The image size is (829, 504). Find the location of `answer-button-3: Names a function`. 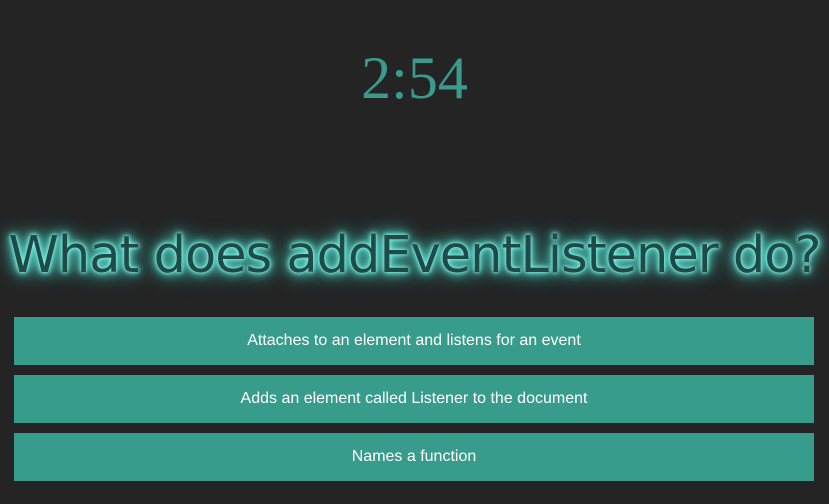

answer-button-3: Names a function is located at coordinates (414, 457).